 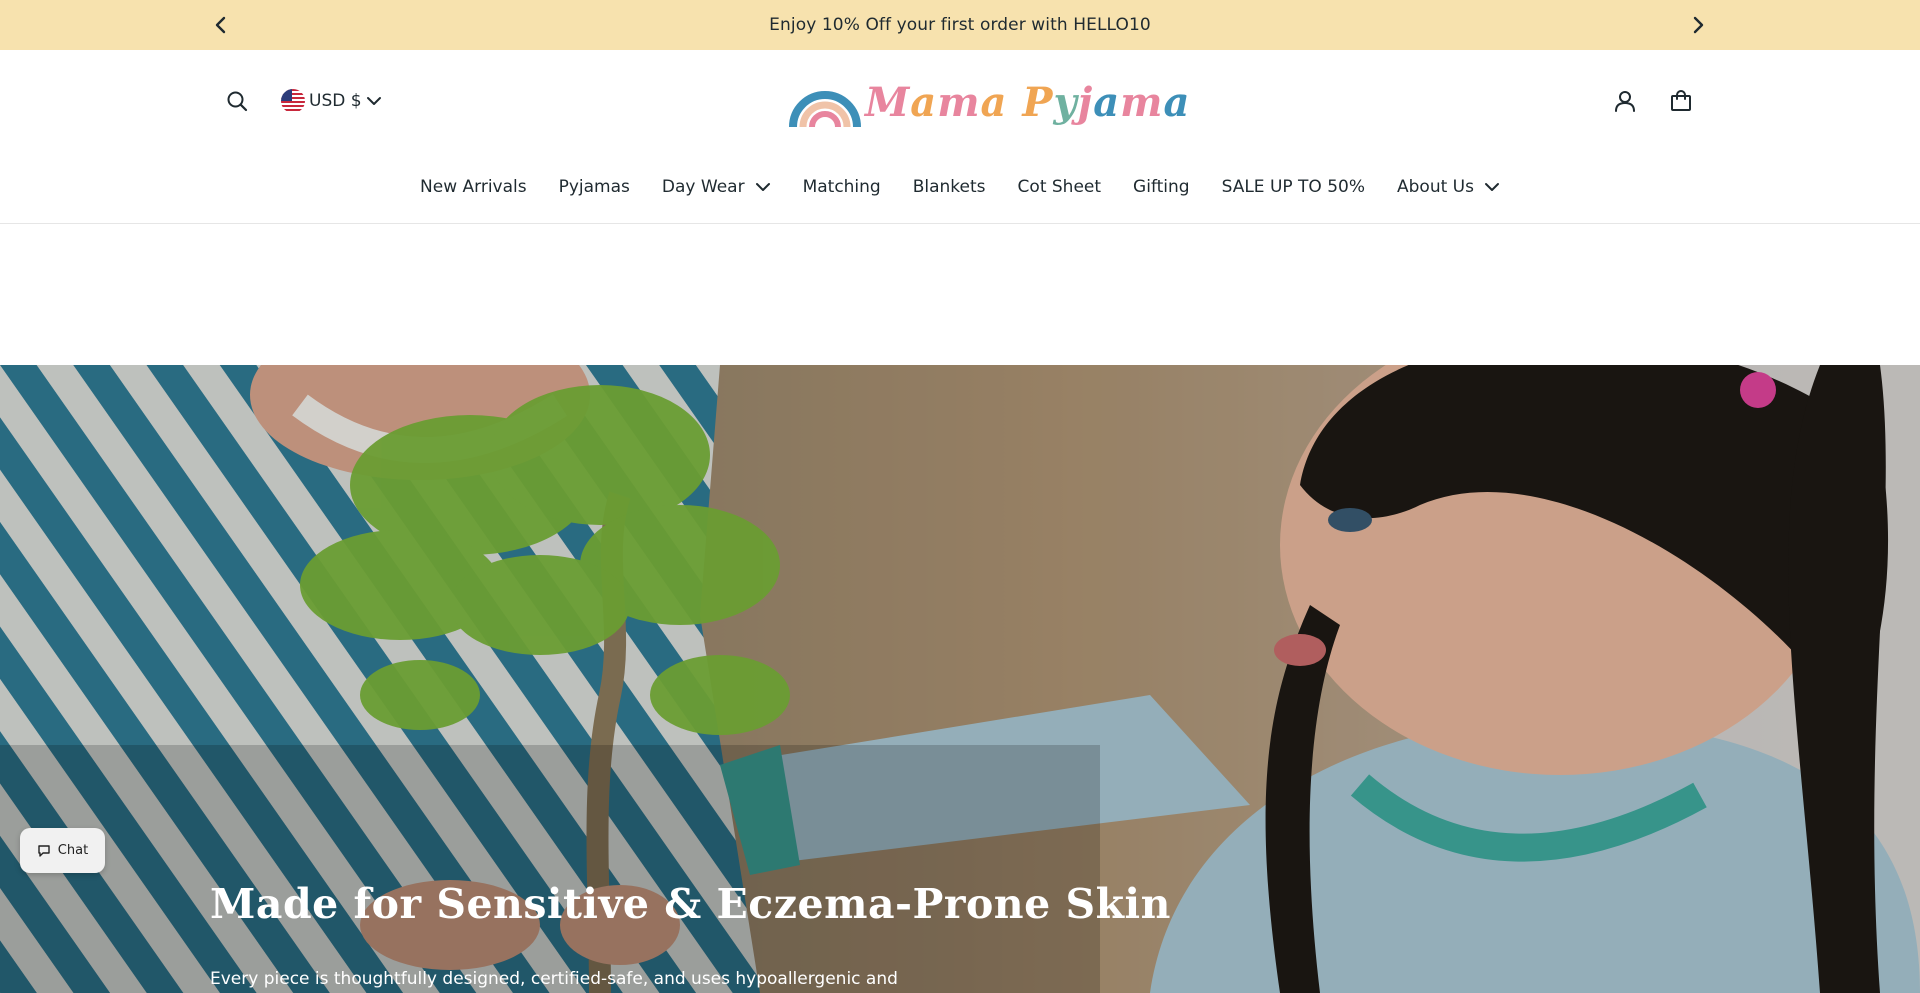 I want to click on currency-selector: USD $, so click(x=331, y=101).